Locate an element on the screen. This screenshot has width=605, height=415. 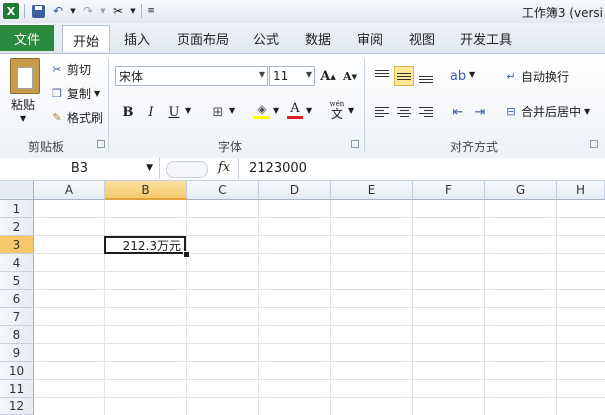
font-size-combo: 11 ▼ is located at coordinates (292, 76).